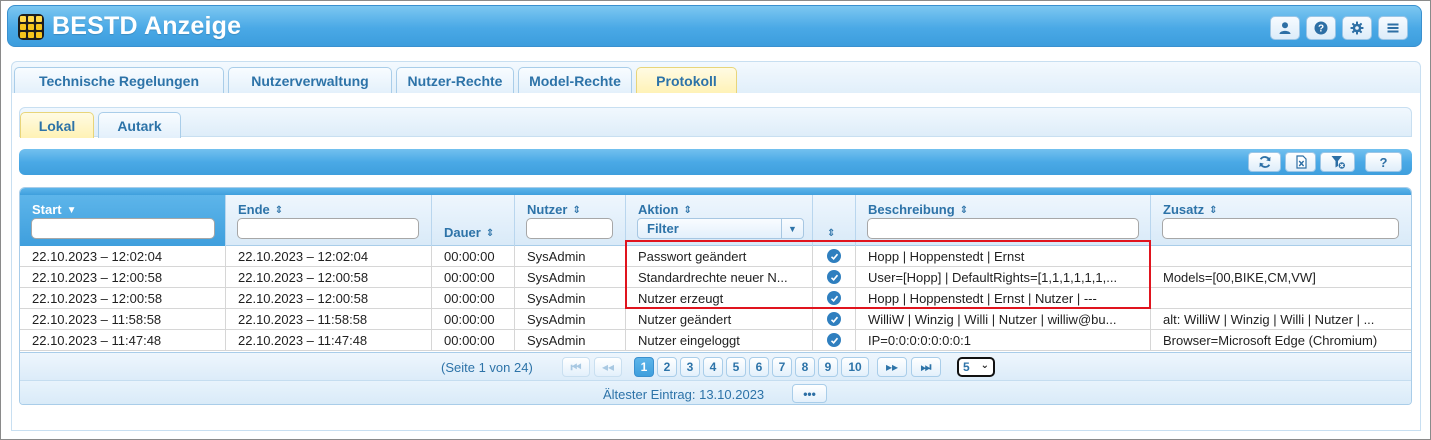 The image size is (1431, 440). Describe the element at coordinates (1003, 340) in the screenshot. I see `cell-beschreibung: IP=0:0:0:0:0:0:0:1` at that location.